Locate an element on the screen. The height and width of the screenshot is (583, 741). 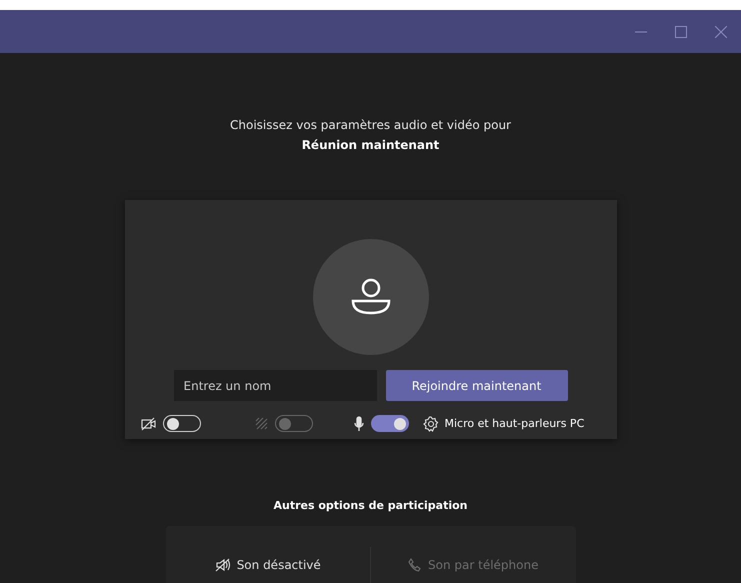
toggle-switch is located at coordinates (389, 423).